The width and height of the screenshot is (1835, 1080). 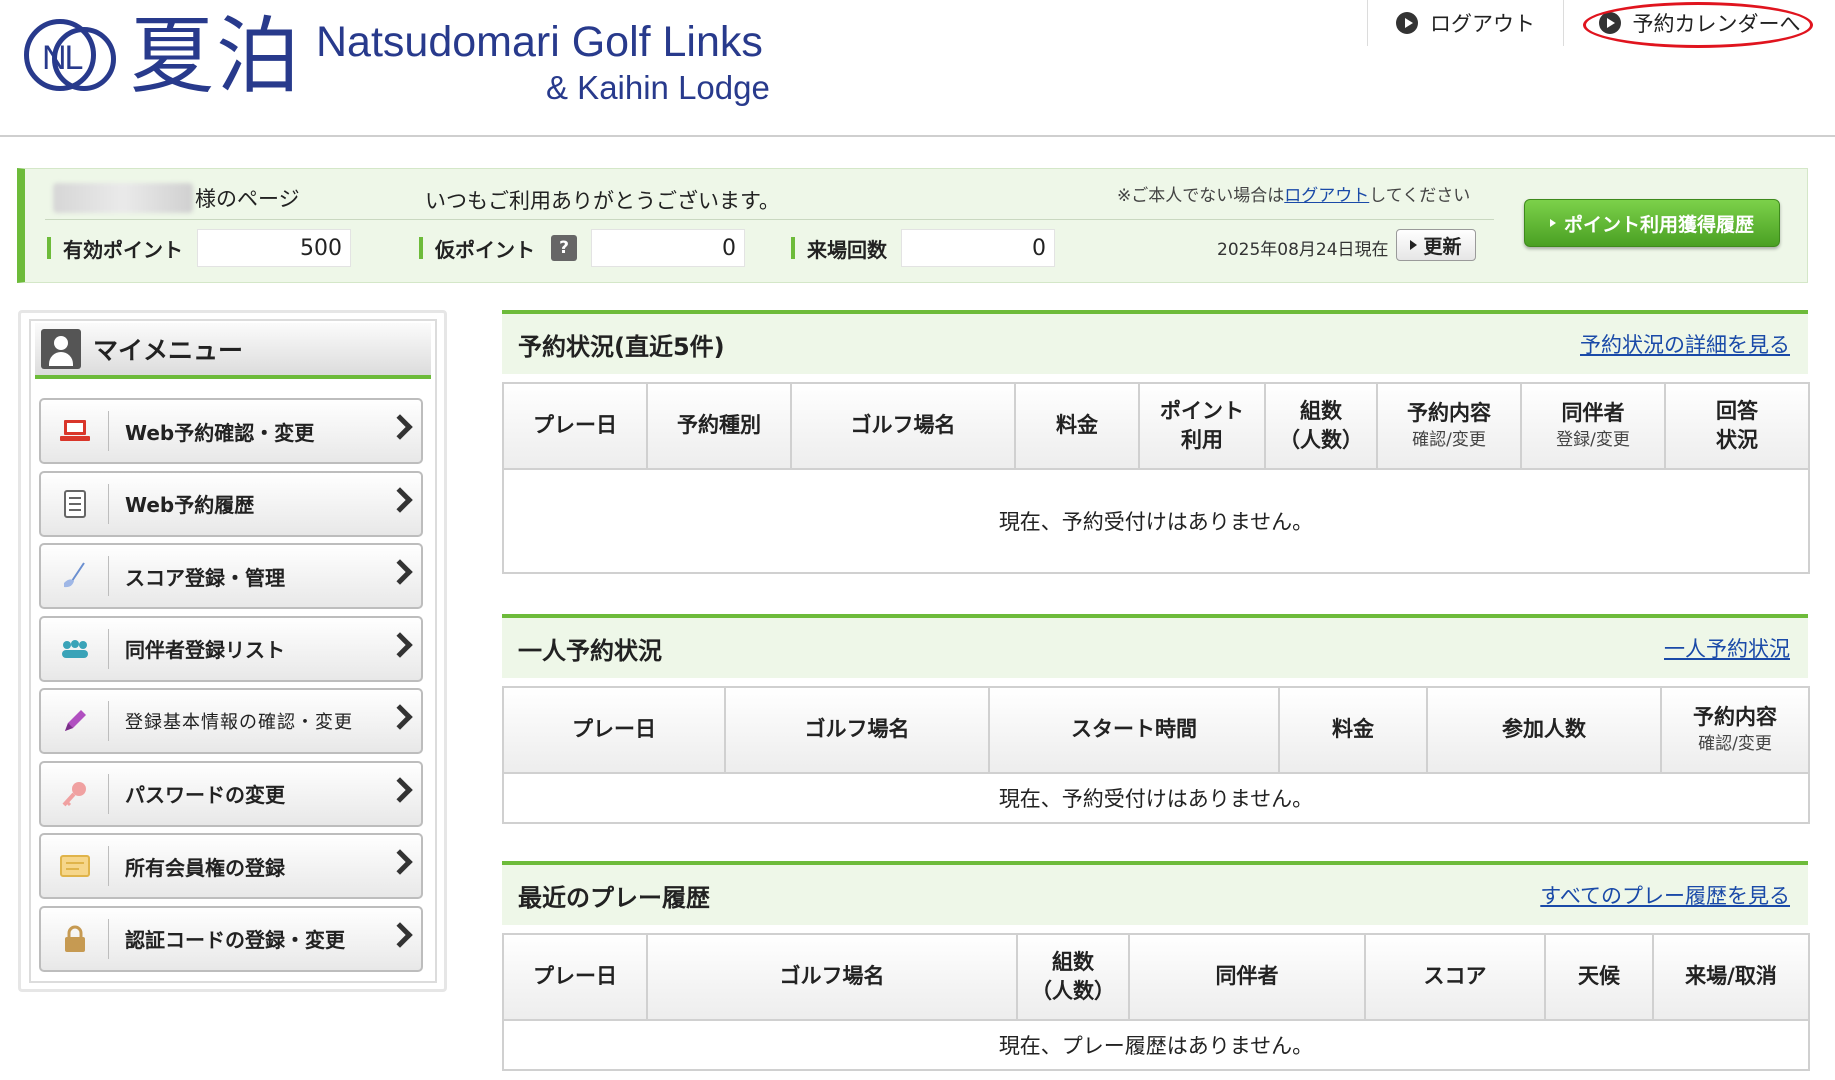 I want to click on laptop-icon, so click(x=75, y=431).